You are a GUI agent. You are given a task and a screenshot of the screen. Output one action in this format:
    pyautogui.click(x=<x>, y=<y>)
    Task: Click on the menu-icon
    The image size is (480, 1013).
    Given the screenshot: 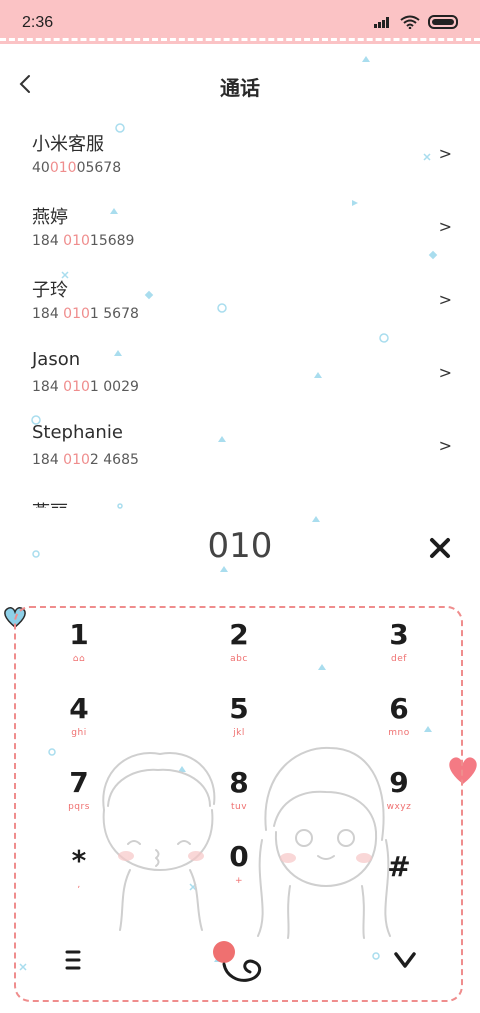 What is the action you would take?
    pyautogui.click(x=74, y=960)
    